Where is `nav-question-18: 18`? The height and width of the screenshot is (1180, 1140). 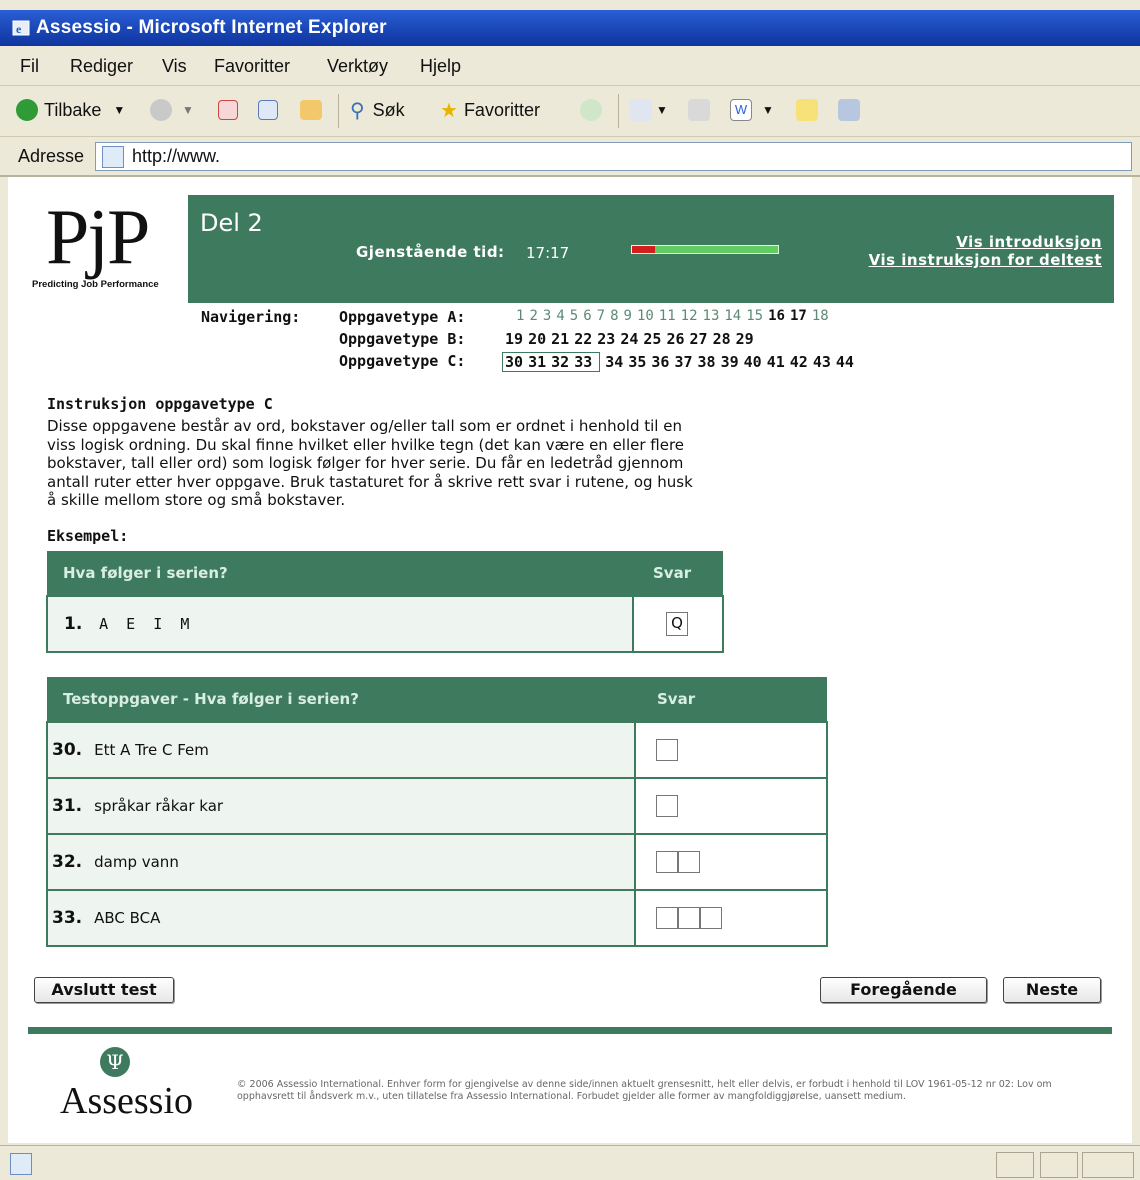
nav-question-18: 18 is located at coordinates (820, 316).